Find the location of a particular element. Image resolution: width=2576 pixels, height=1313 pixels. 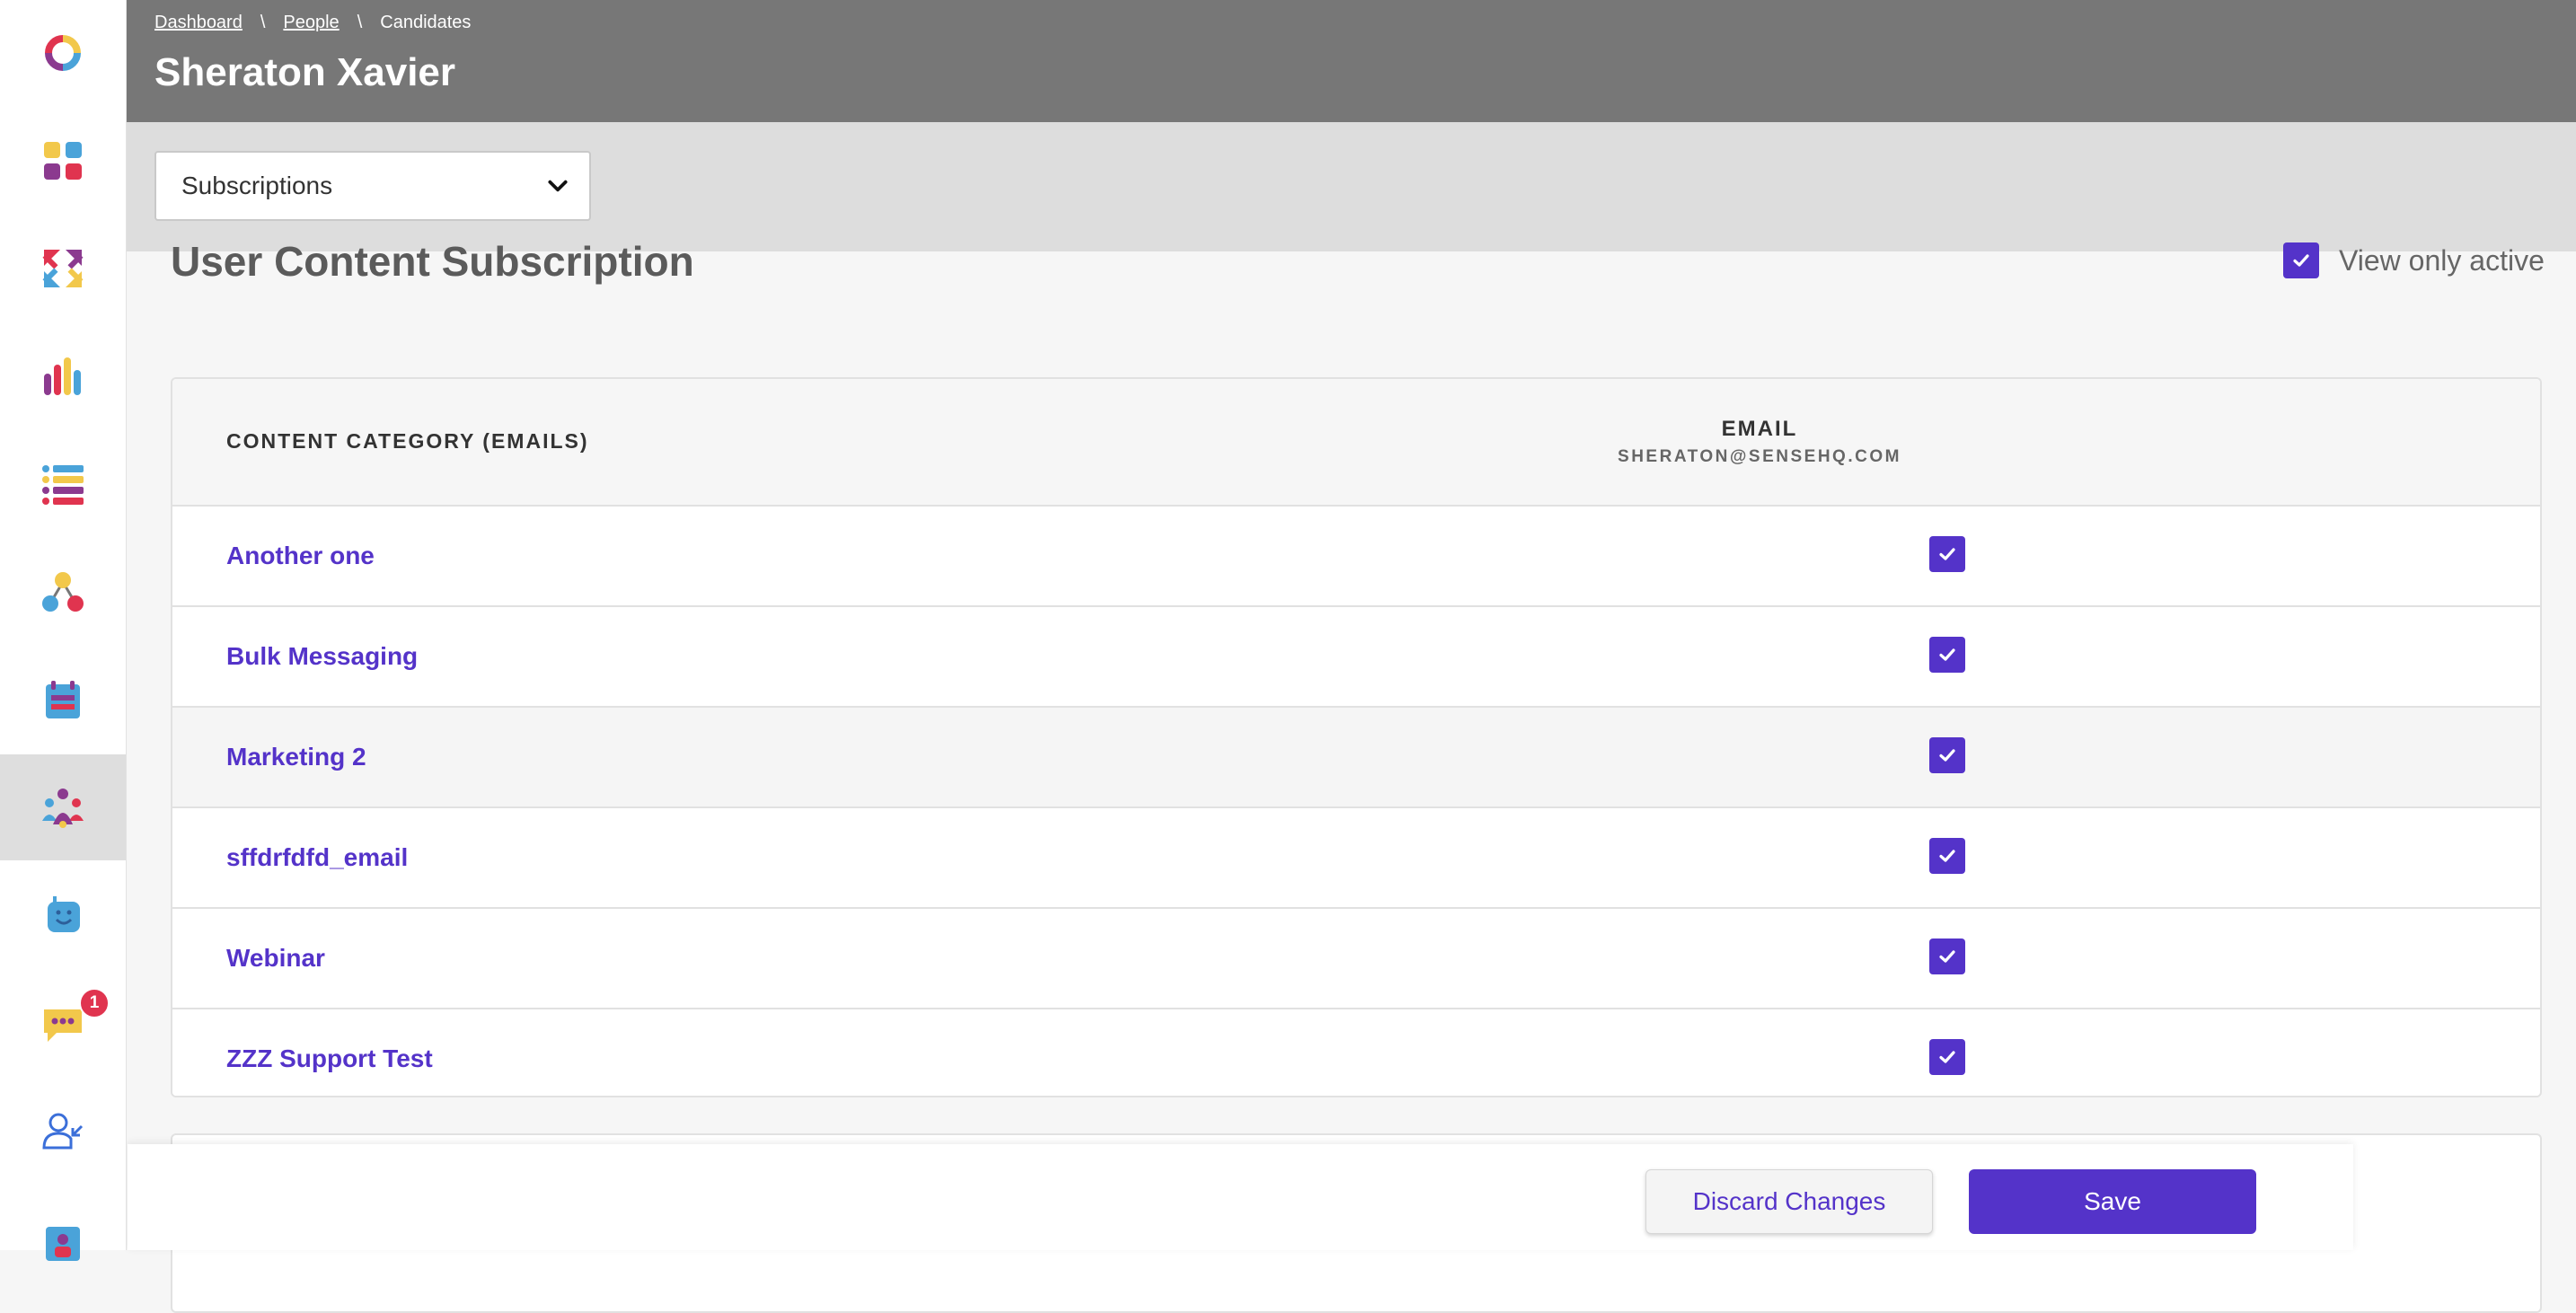

sidebar-item-bot is located at coordinates (63, 915).